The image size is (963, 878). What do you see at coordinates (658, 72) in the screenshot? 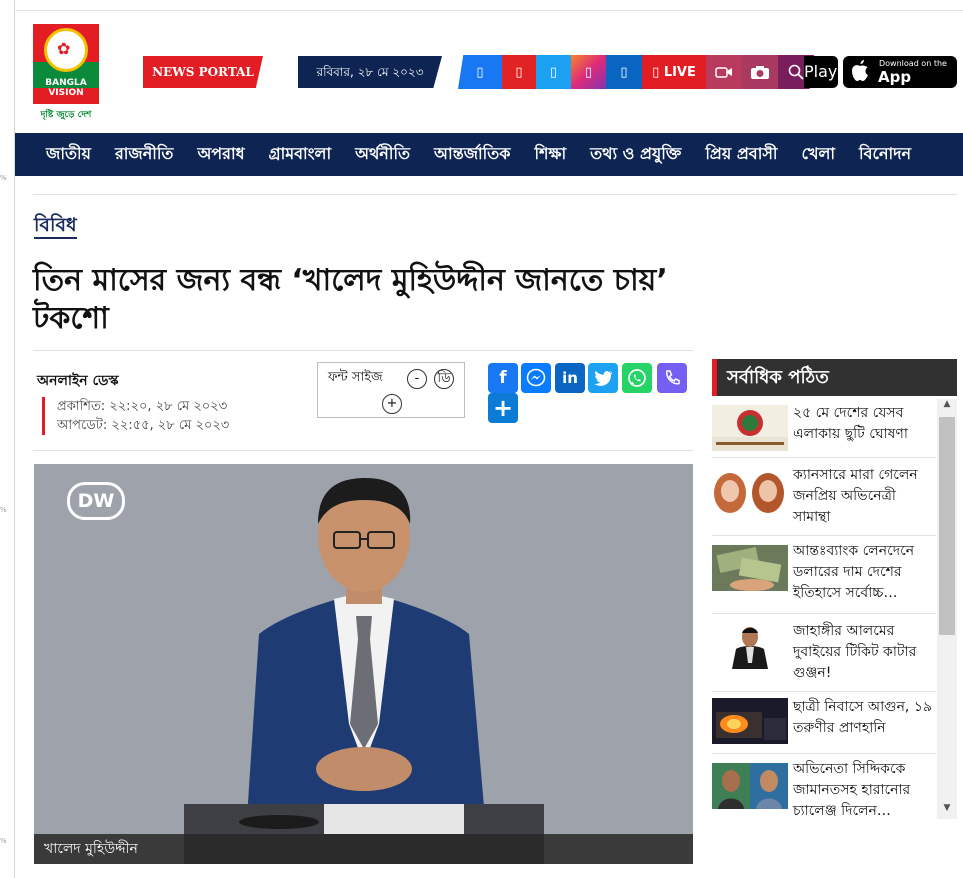
I see `live-icon: ▯` at bounding box center [658, 72].